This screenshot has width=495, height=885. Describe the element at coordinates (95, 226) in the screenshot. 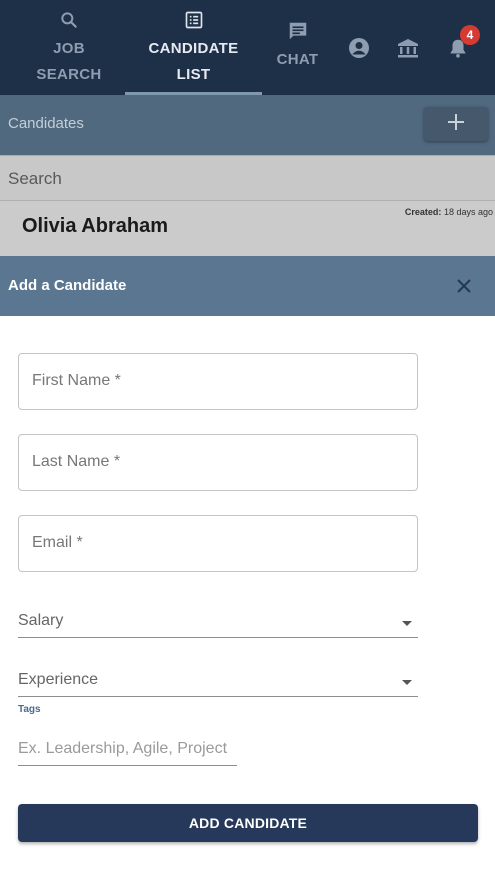

I see `candidate-name: Olivia Abraham` at that location.